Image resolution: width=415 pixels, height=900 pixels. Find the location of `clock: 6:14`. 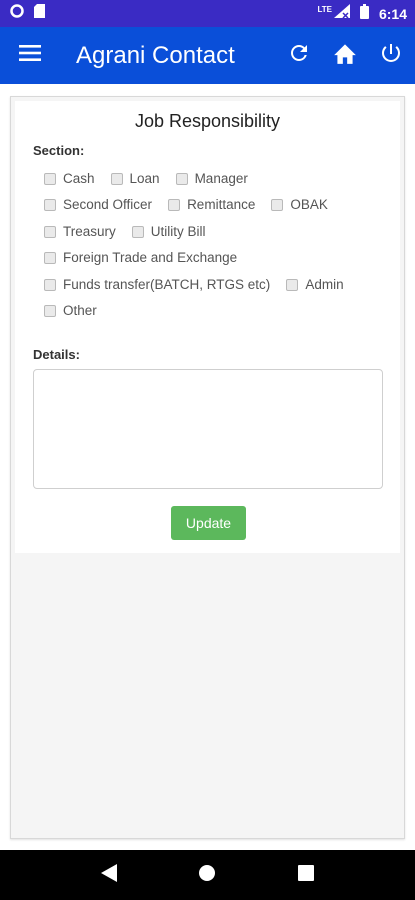

clock: 6:14 is located at coordinates (392, 13).